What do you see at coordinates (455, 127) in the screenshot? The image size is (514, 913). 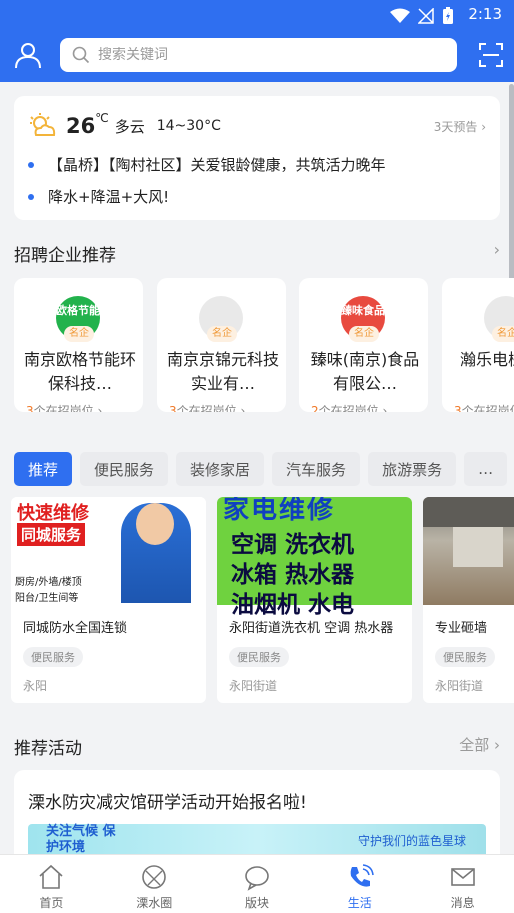 I see `forecast-label: 3天预告` at bounding box center [455, 127].